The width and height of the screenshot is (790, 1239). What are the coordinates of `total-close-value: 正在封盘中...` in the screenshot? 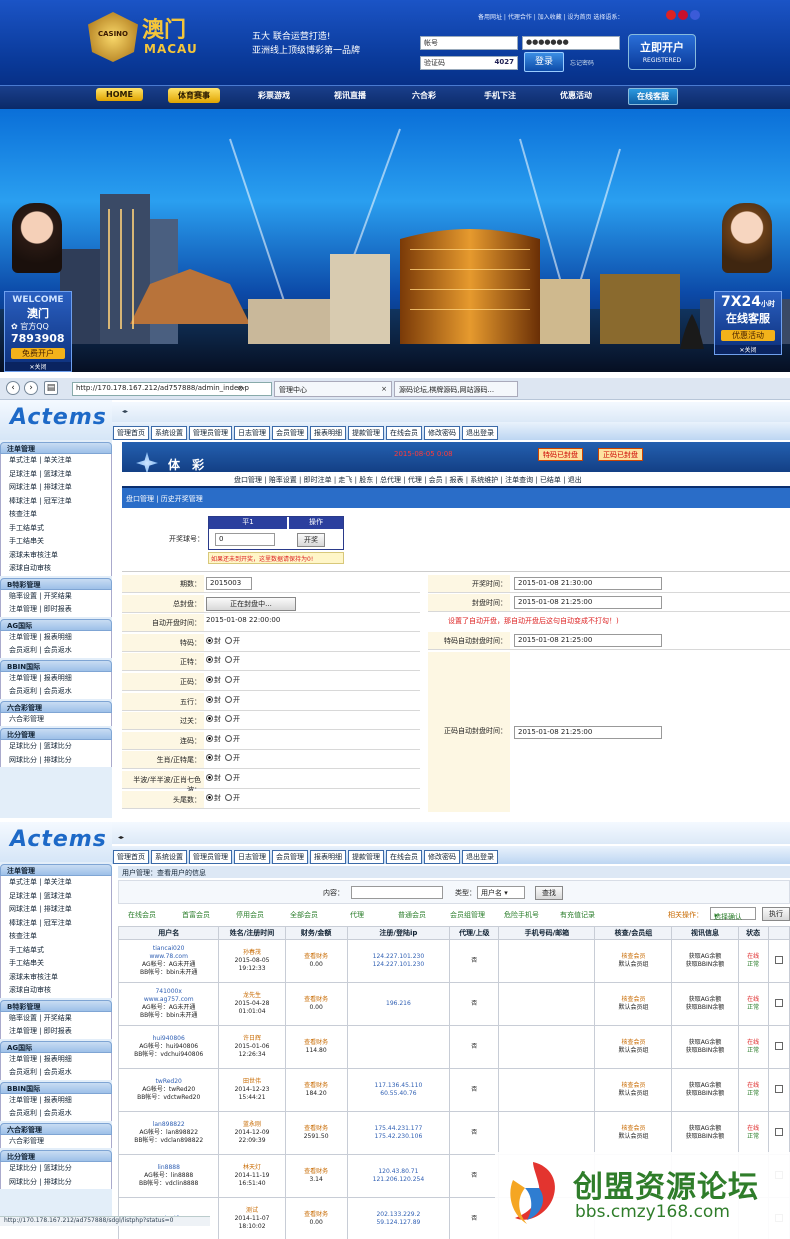 It's located at (251, 603).